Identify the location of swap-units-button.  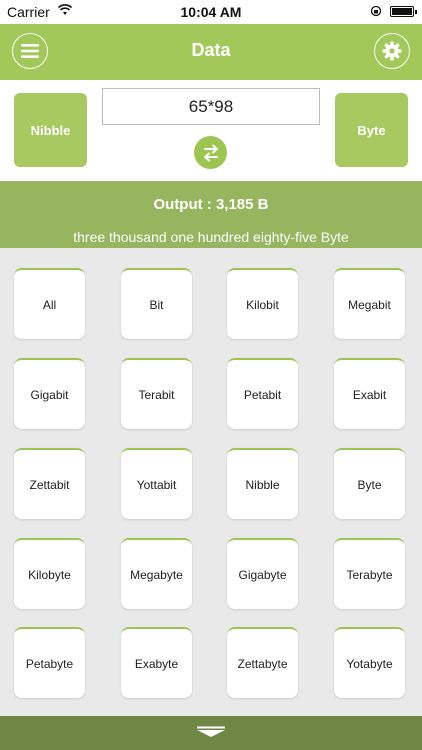
(210, 152).